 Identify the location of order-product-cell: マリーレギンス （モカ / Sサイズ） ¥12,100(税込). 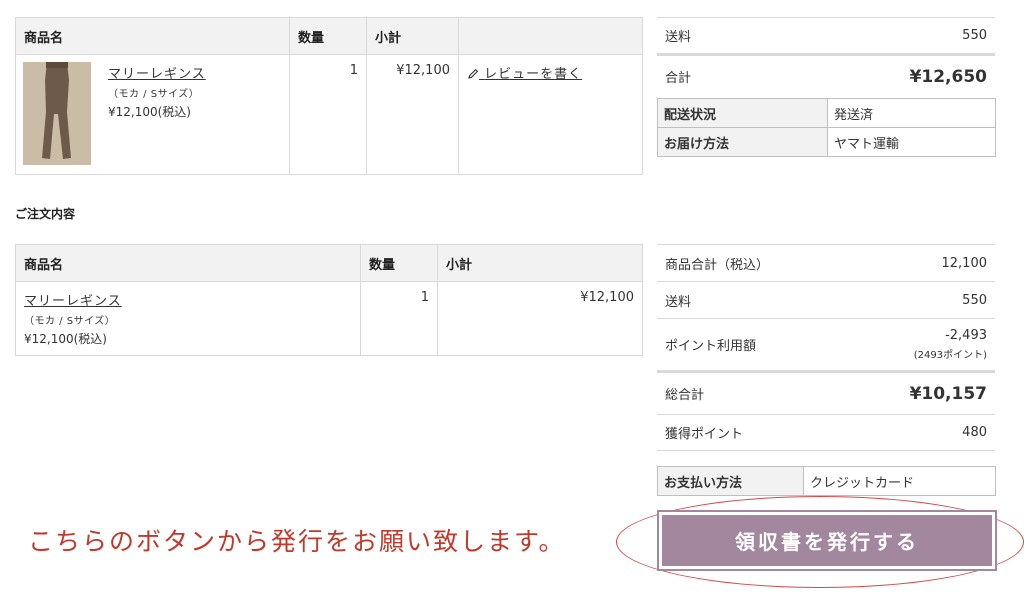
(188, 318).